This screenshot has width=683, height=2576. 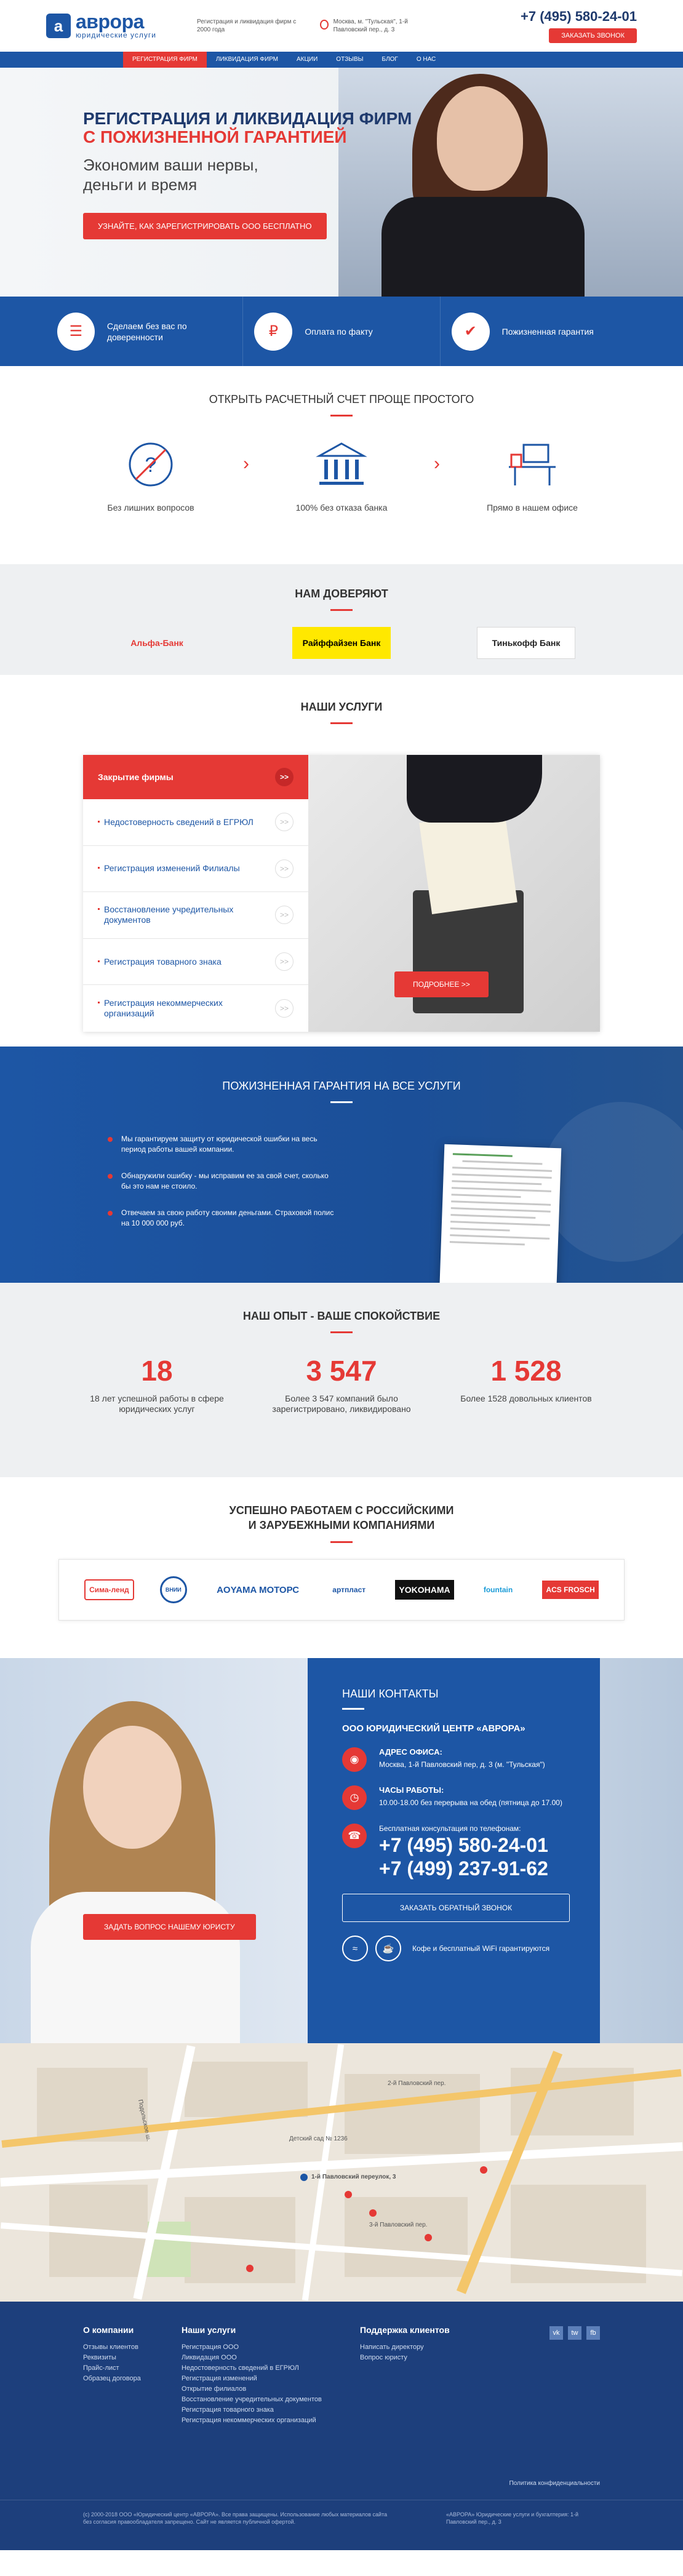 What do you see at coordinates (450, 1828) in the screenshot?
I see `phone-note: Бесплатная консультация по телефонам:` at bounding box center [450, 1828].